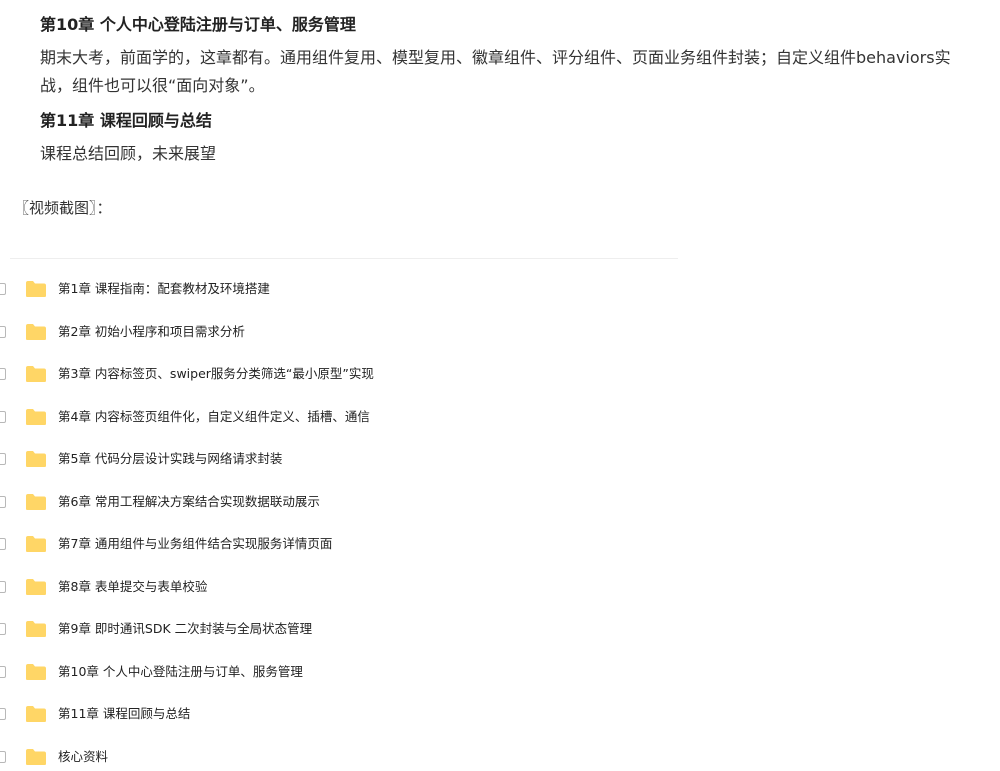 This screenshot has width=1000, height=771. Describe the element at coordinates (340, 587) in the screenshot. I see `folder-row-8: 第8章 表单提交与表单校验` at that location.